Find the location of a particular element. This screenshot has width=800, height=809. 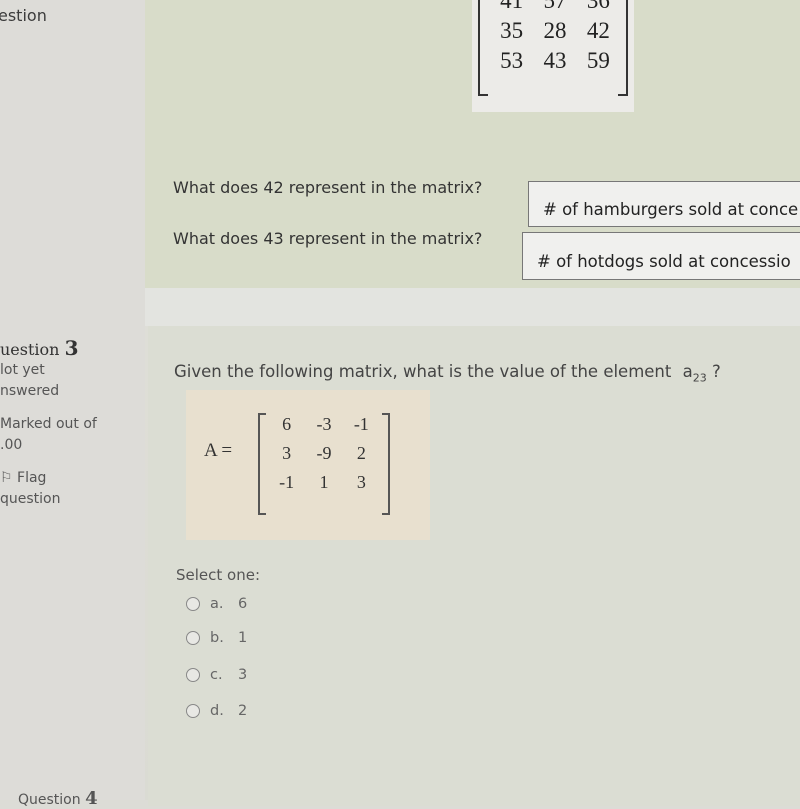

element-symbol: a23 is located at coordinates (694, 373).